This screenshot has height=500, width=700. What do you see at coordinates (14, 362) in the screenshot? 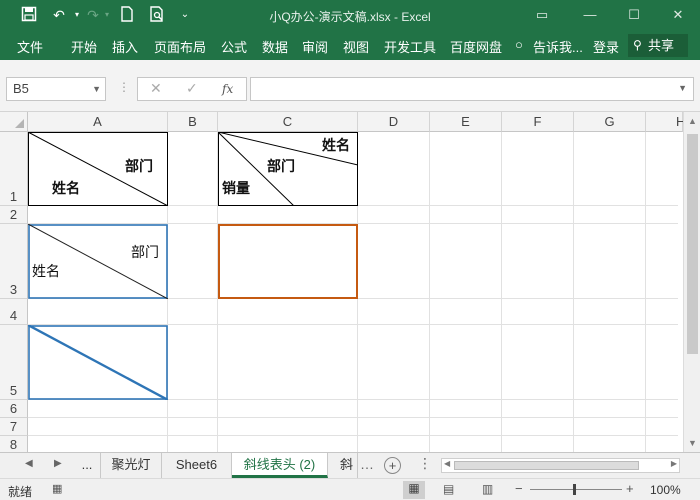
I see `row-header-5: 5` at bounding box center [14, 362].